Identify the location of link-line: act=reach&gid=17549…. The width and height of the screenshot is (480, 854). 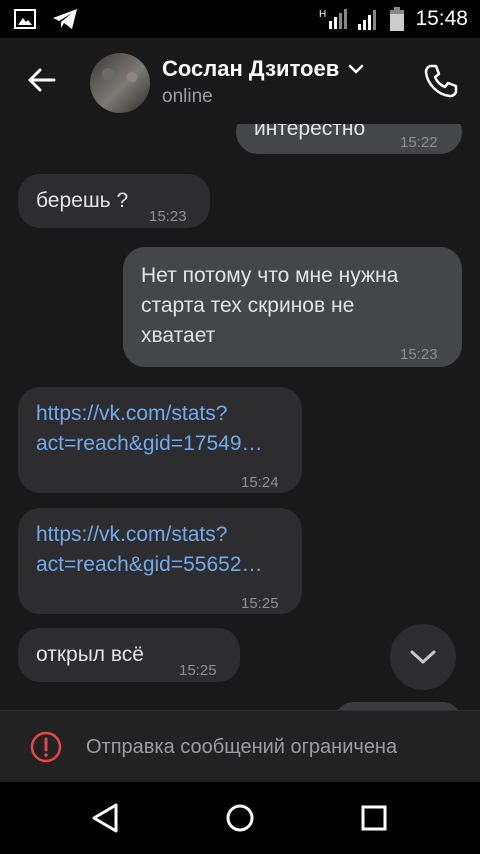
(149, 443).